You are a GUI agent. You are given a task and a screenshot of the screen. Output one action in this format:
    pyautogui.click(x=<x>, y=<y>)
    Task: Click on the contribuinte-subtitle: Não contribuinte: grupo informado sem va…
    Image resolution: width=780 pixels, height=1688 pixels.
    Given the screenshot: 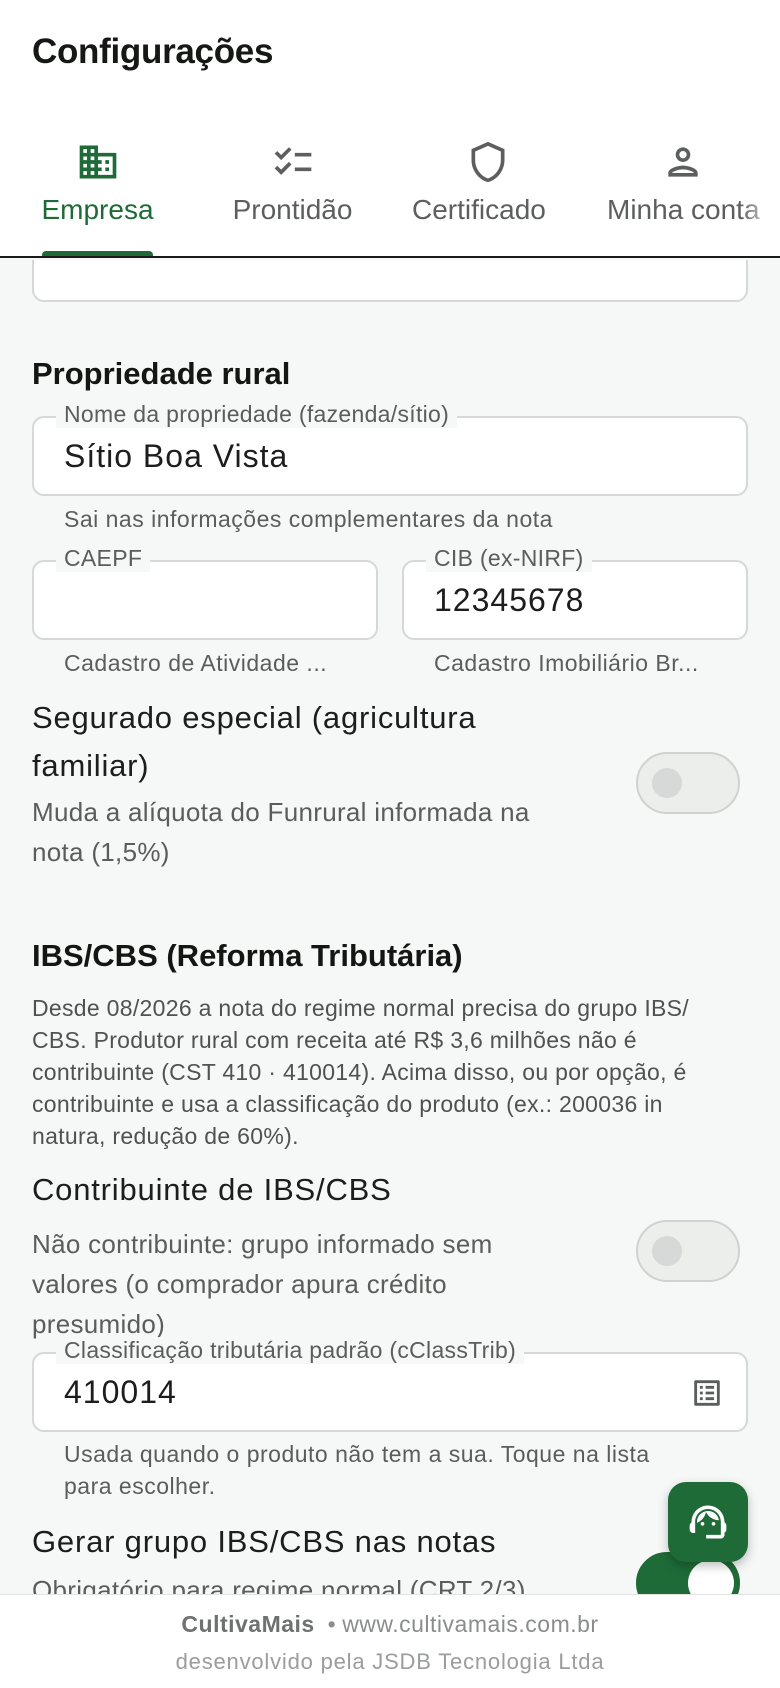 What is the action you would take?
    pyautogui.click(x=262, y=1284)
    